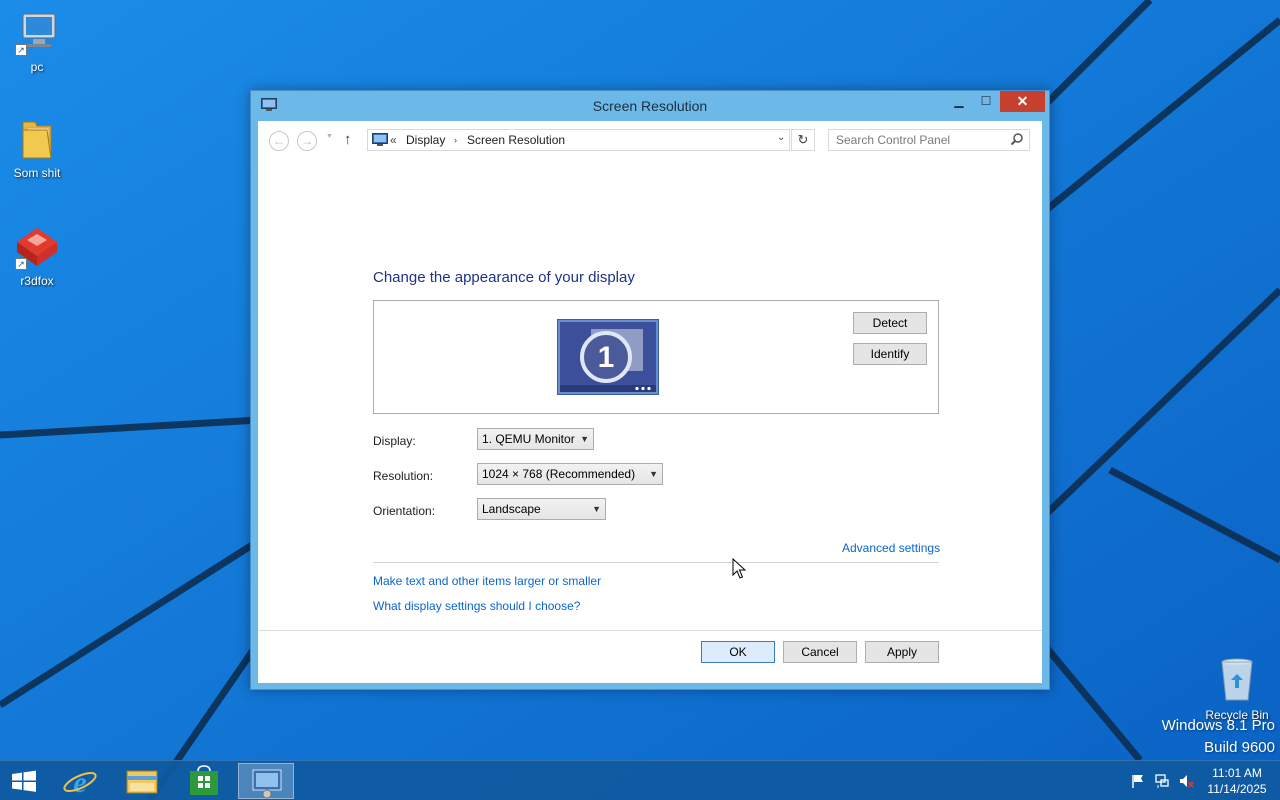 The height and width of the screenshot is (800, 1280). What do you see at coordinates (476, 606) in the screenshot?
I see `display-help-link: What display settings should I choose?` at bounding box center [476, 606].